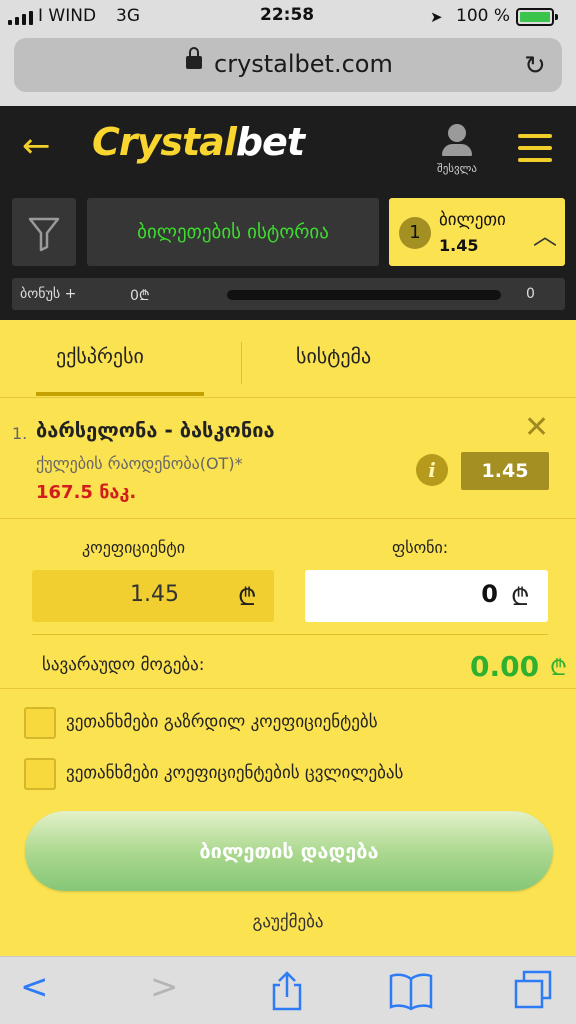  I want to click on info-icon: i, so click(432, 470).